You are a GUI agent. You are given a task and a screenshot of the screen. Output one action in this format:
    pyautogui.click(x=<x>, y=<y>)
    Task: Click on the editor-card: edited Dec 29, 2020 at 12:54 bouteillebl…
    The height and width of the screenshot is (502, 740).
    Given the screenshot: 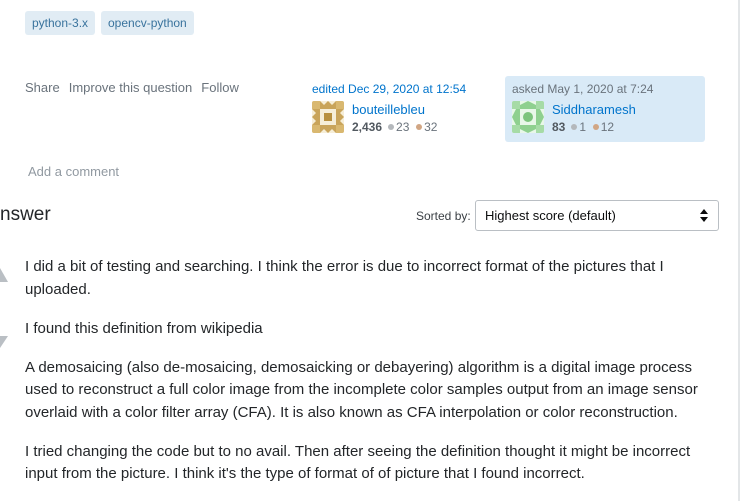 What is the action you would take?
    pyautogui.click(x=405, y=109)
    